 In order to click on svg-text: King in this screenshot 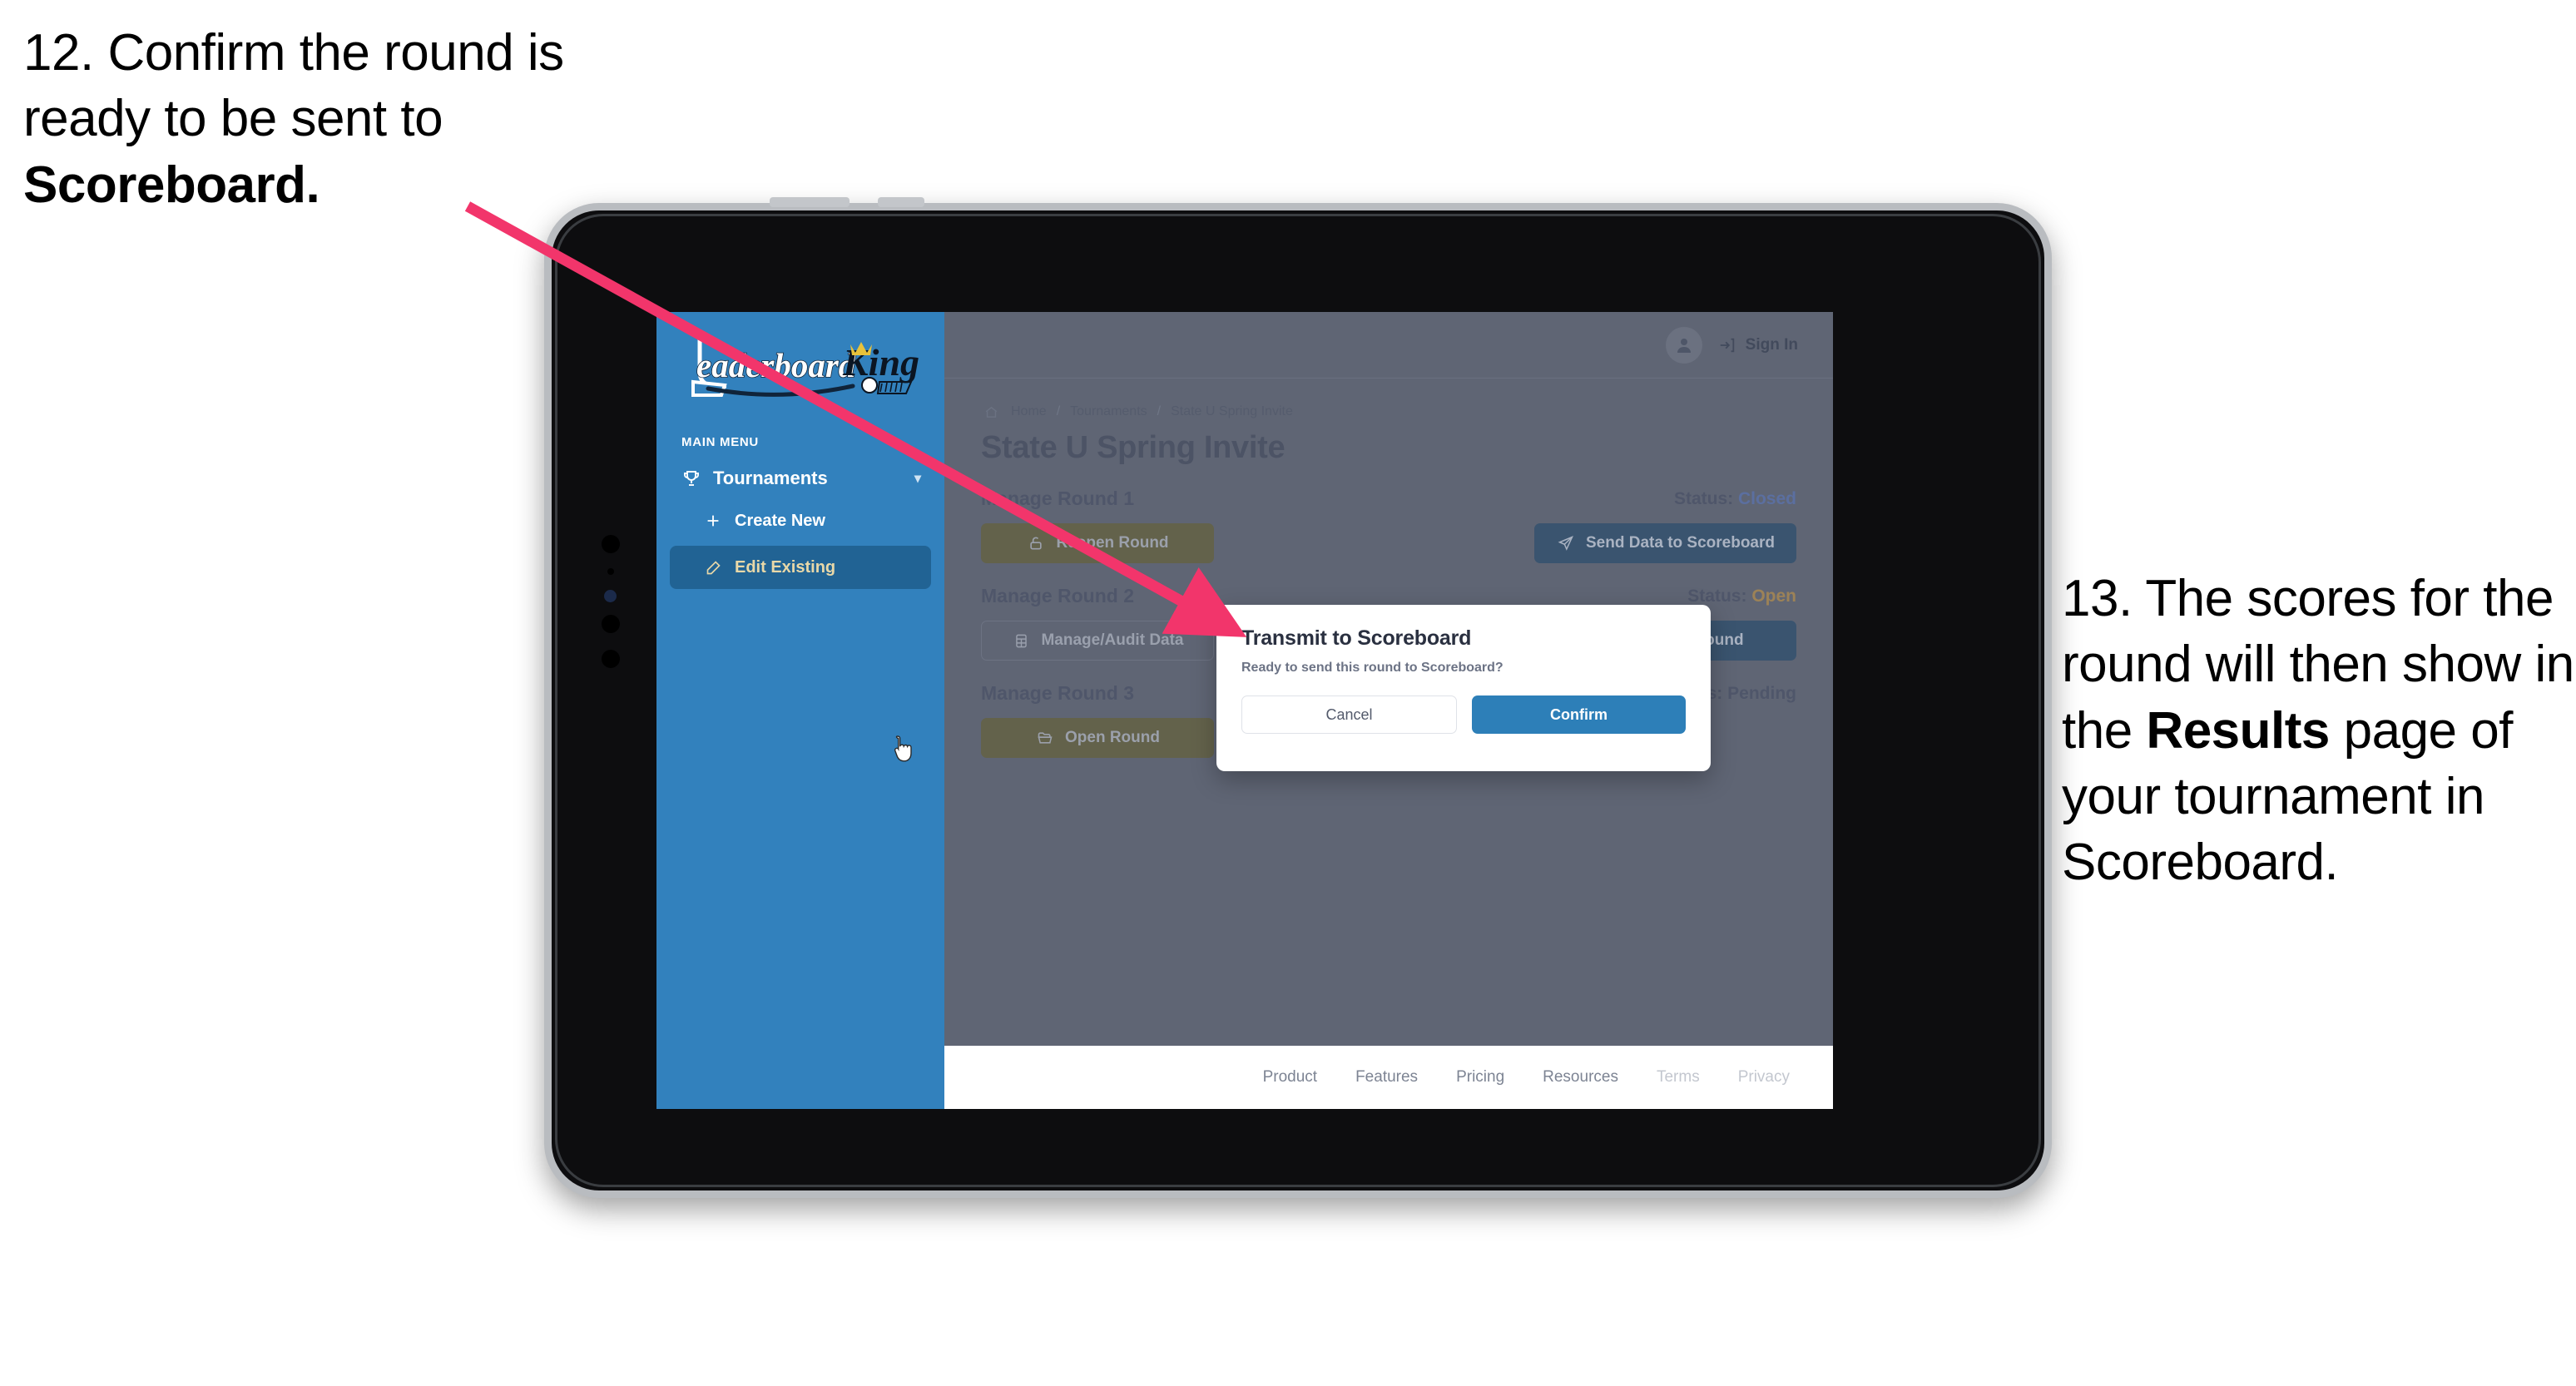, I will do `click(881, 362)`.